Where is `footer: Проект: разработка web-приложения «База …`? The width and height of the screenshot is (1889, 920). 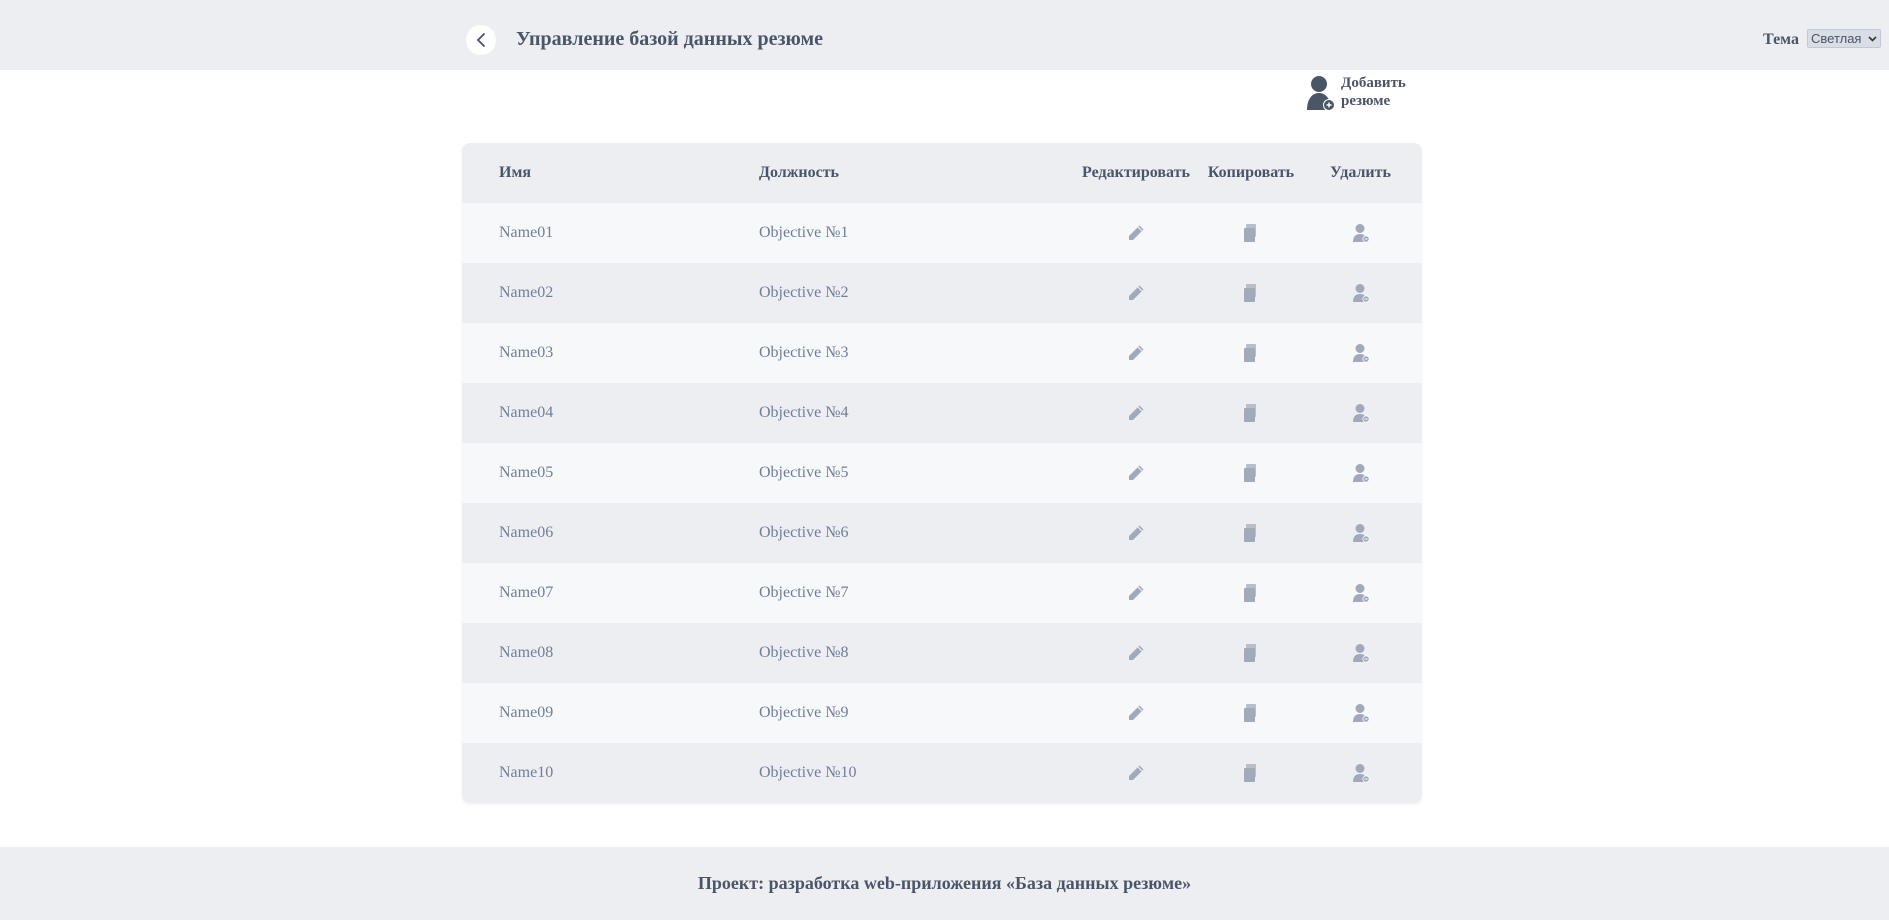
footer: Проект: разработка web-приложения «База … is located at coordinates (944, 883).